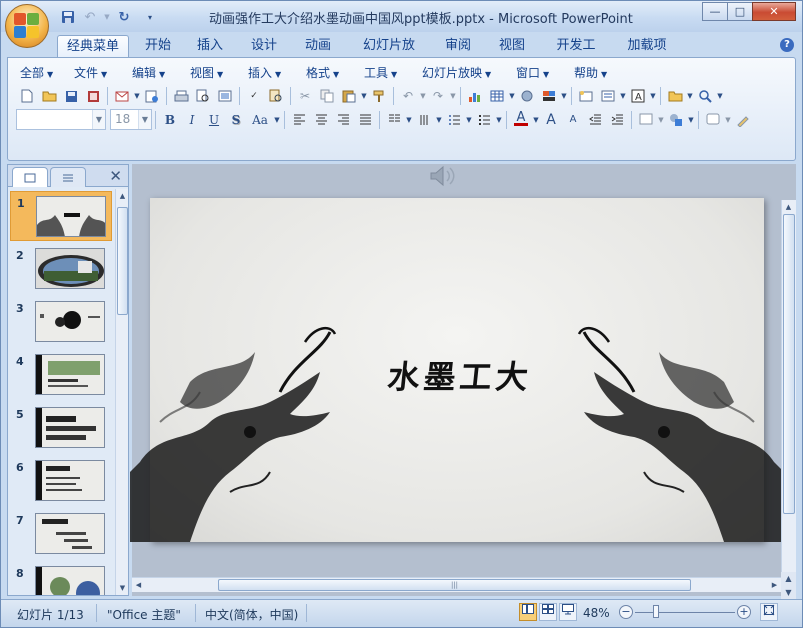 Image resolution: width=803 pixels, height=628 pixels. Describe the element at coordinates (213, 73) in the screenshot. I see `menu-view: 视图 ▼` at that location.